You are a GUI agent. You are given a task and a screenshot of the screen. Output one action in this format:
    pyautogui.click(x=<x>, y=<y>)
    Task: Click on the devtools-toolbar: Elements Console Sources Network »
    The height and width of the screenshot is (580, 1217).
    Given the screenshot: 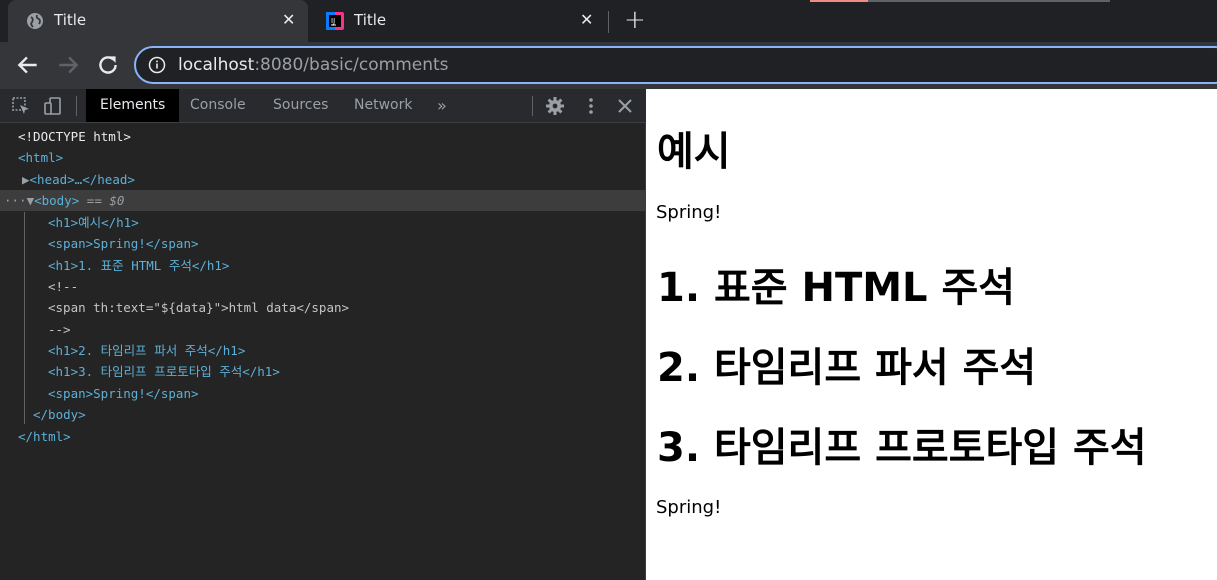 What is the action you would take?
    pyautogui.click(x=323, y=106)
    